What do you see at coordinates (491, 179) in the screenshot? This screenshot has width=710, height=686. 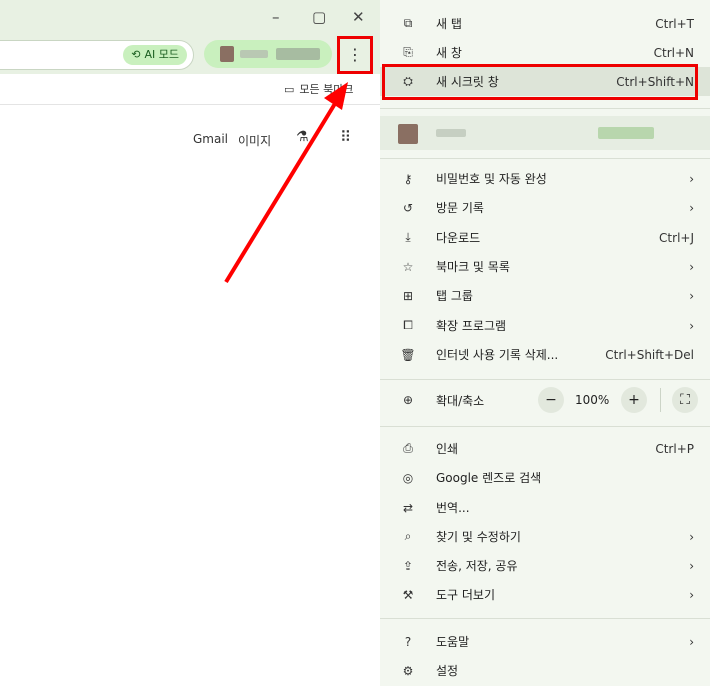 I see `menu-item-label: 비밀번호 및 자동 완성` at bounding box center [491, 179].